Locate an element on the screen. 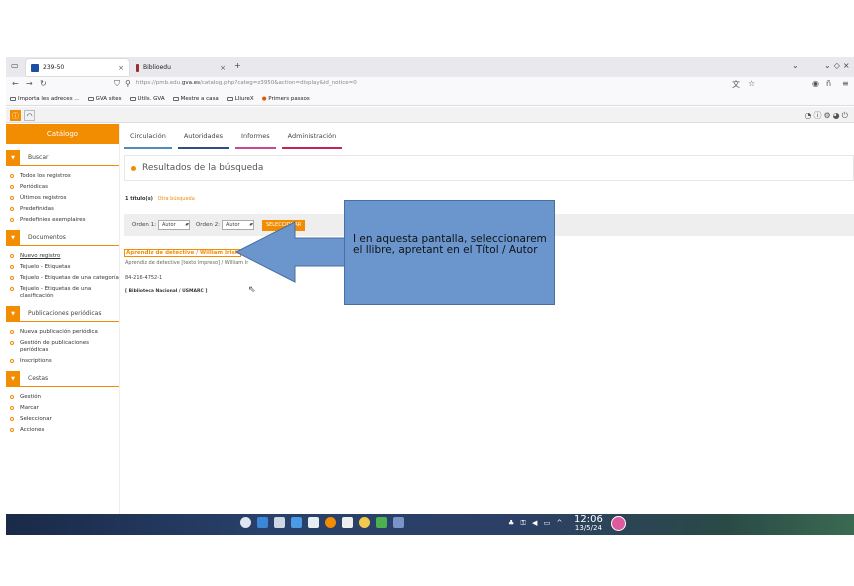 The width and height of the screenshot is (854, 586). extensions-icon: ñ is located at coordinates (828, 83).